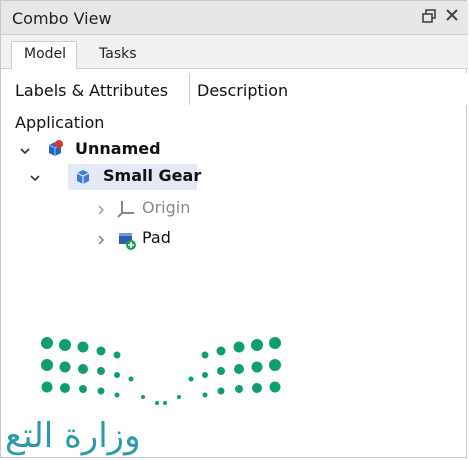  Describe the element at coordinates (55, 149) in the screenshot. I see `document-icon` at that location.